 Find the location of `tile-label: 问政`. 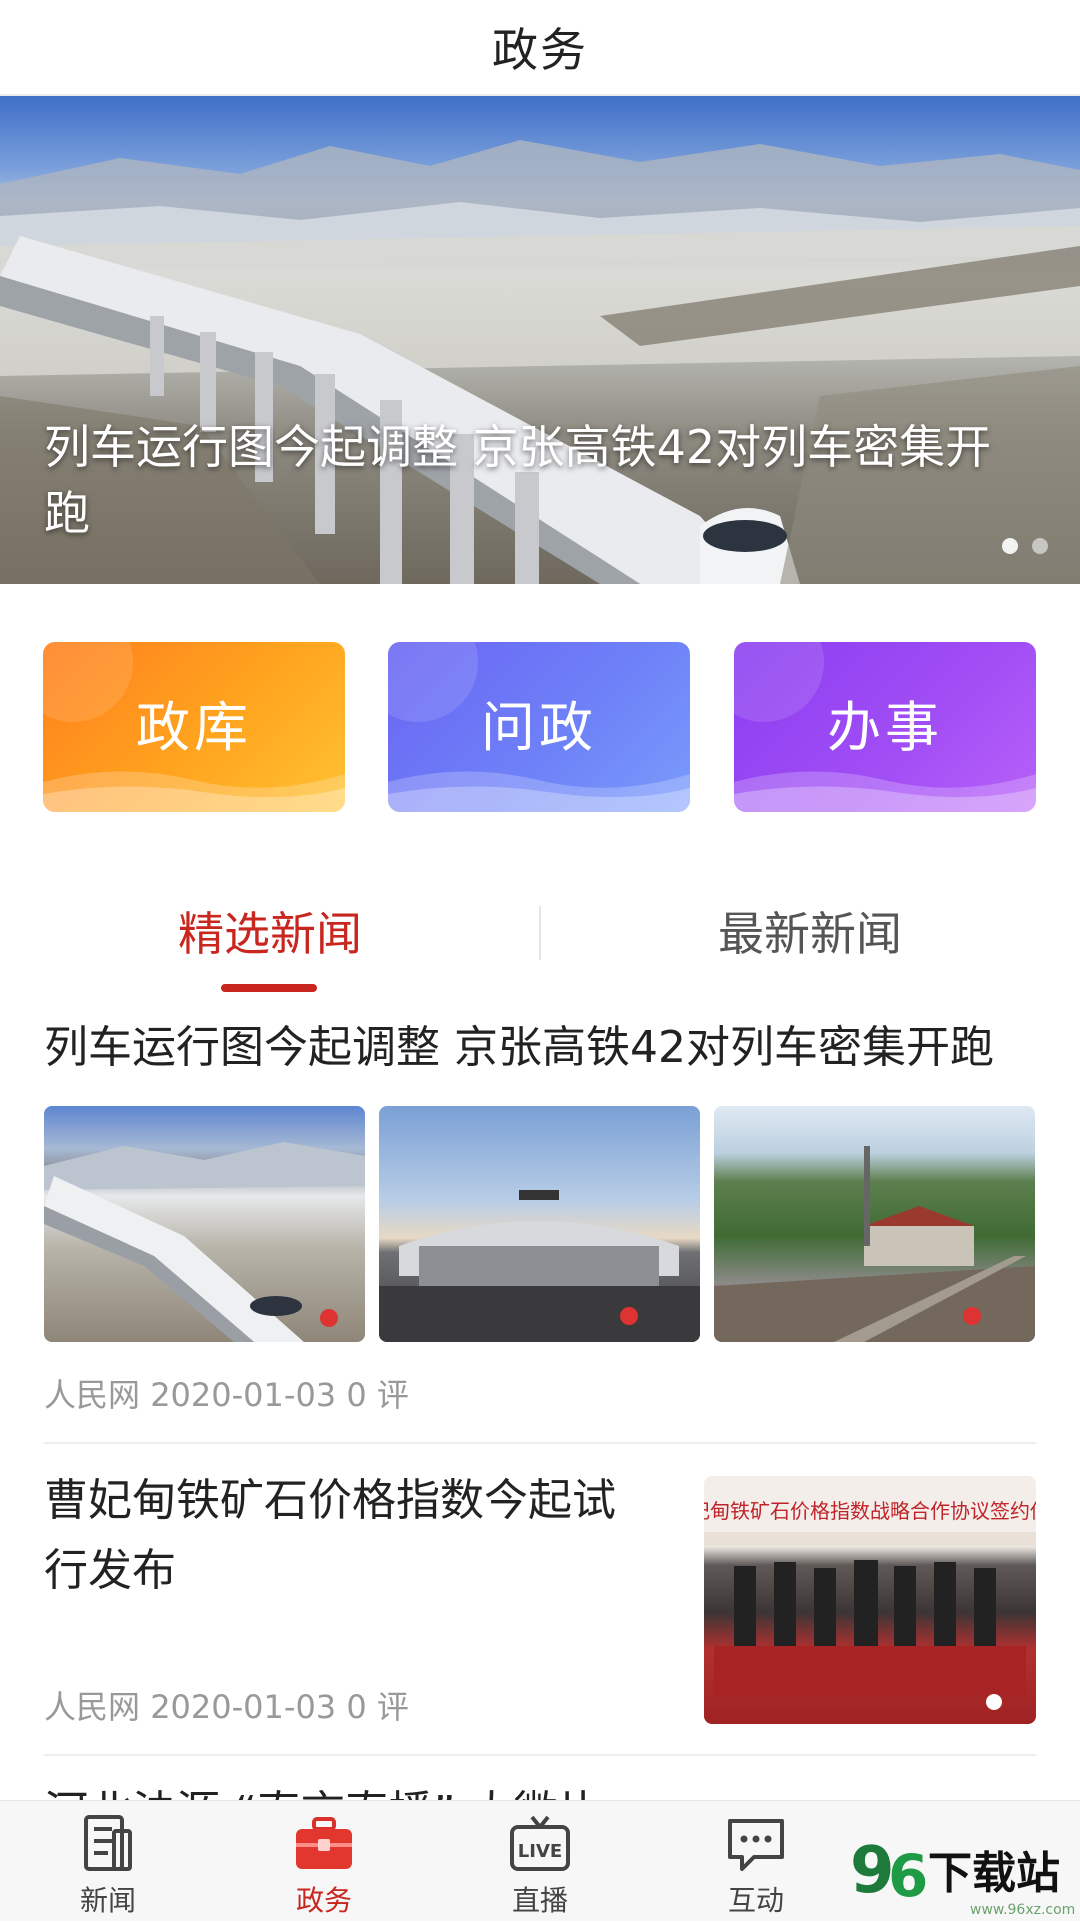

tile-label: 问政 is located at coordinates (539, 727).